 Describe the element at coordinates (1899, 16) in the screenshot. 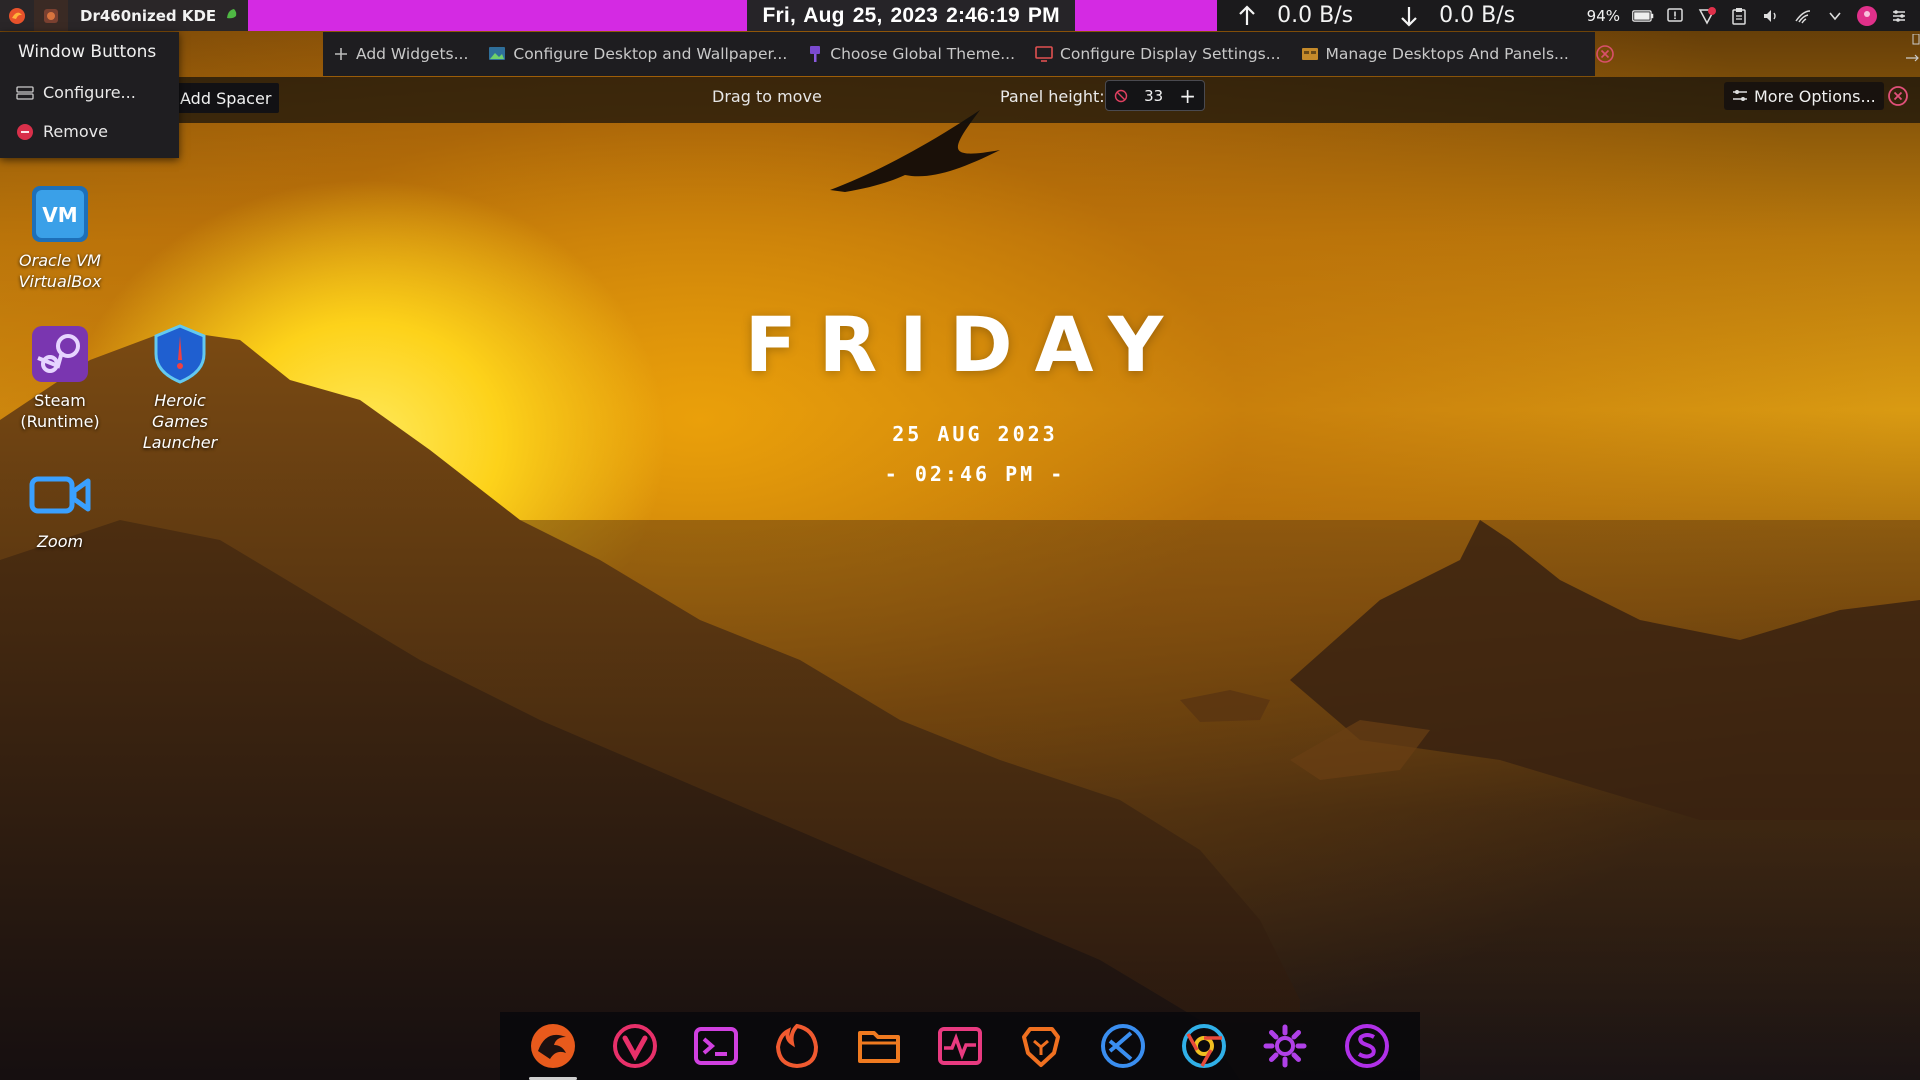

I see `panel-settings-icon` at that location.